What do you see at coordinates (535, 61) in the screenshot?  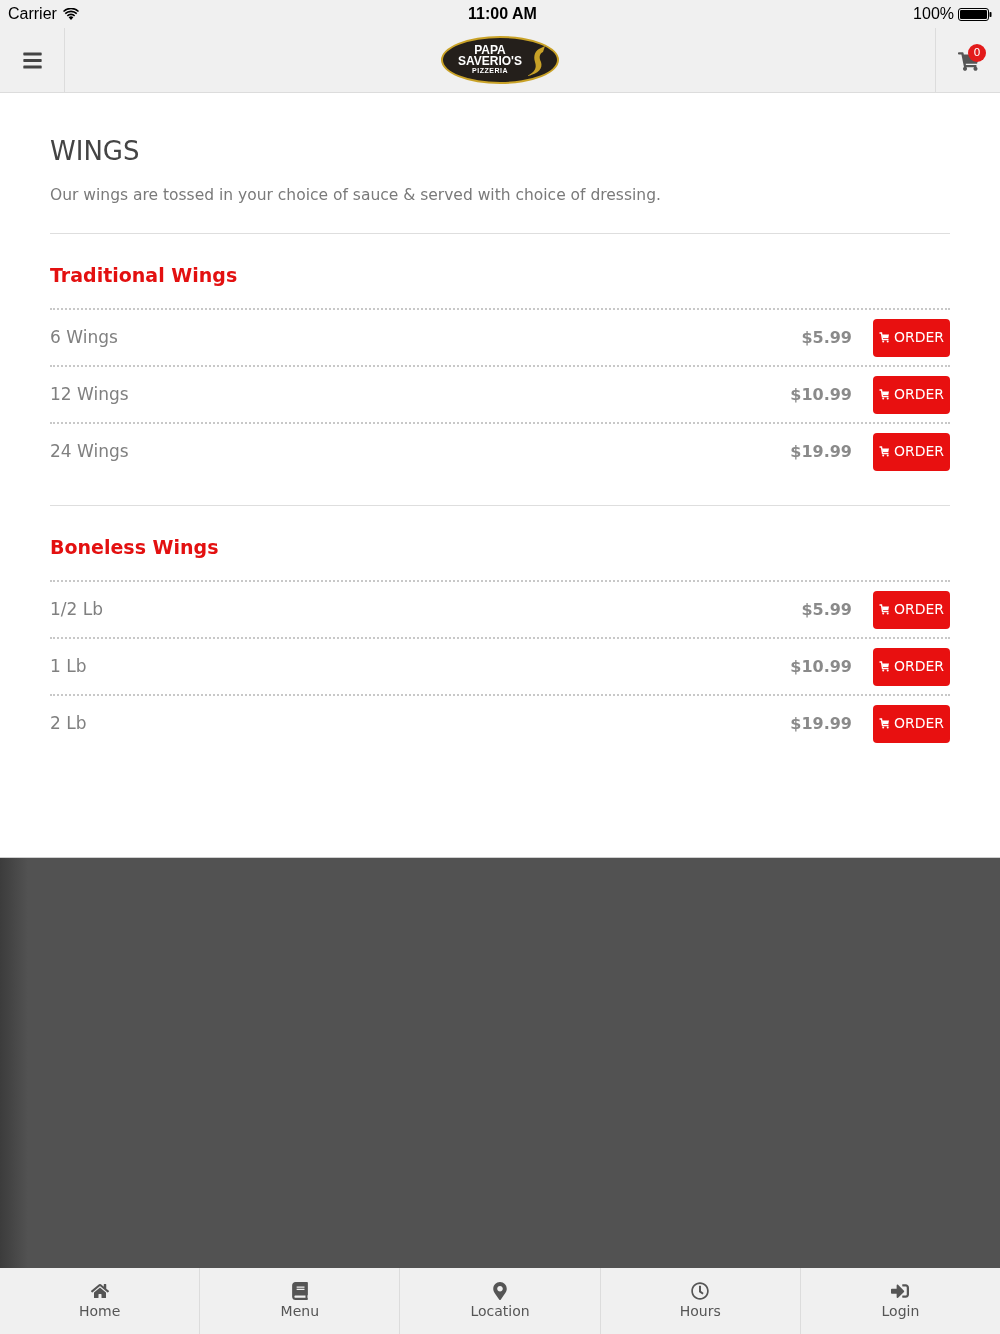 I see `logo-swoosh-icon` at bounding box center [535, 61].